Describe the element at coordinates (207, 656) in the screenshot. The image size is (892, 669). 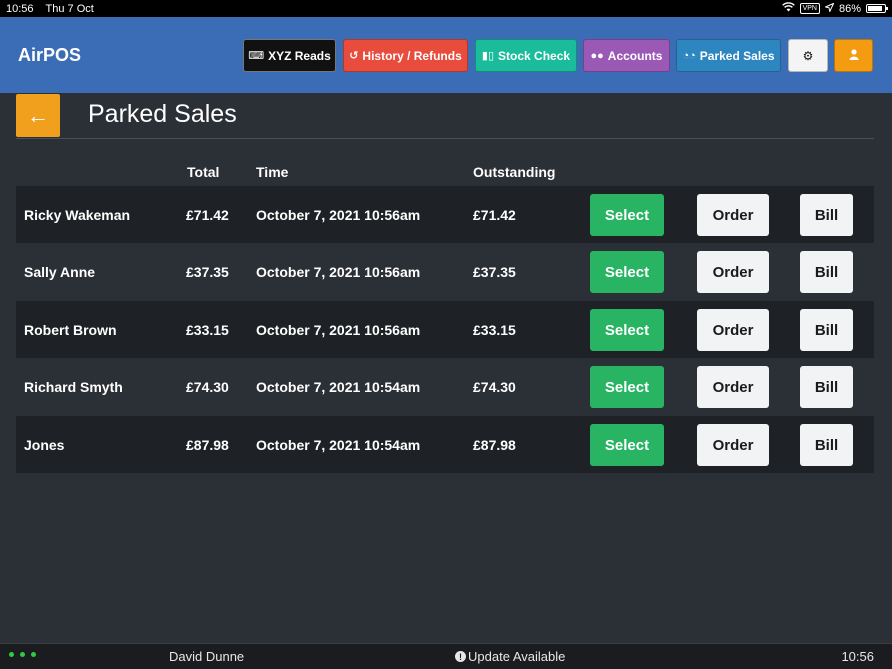
I see `current-user: David Dunne` at that location.